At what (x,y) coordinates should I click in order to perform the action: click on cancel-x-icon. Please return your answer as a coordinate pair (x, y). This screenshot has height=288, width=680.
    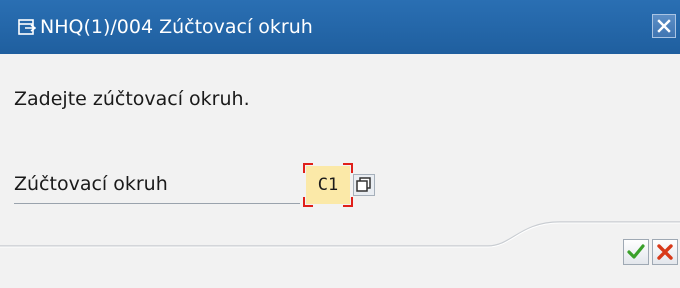
    Looking at the image, I should click on (665, 252).